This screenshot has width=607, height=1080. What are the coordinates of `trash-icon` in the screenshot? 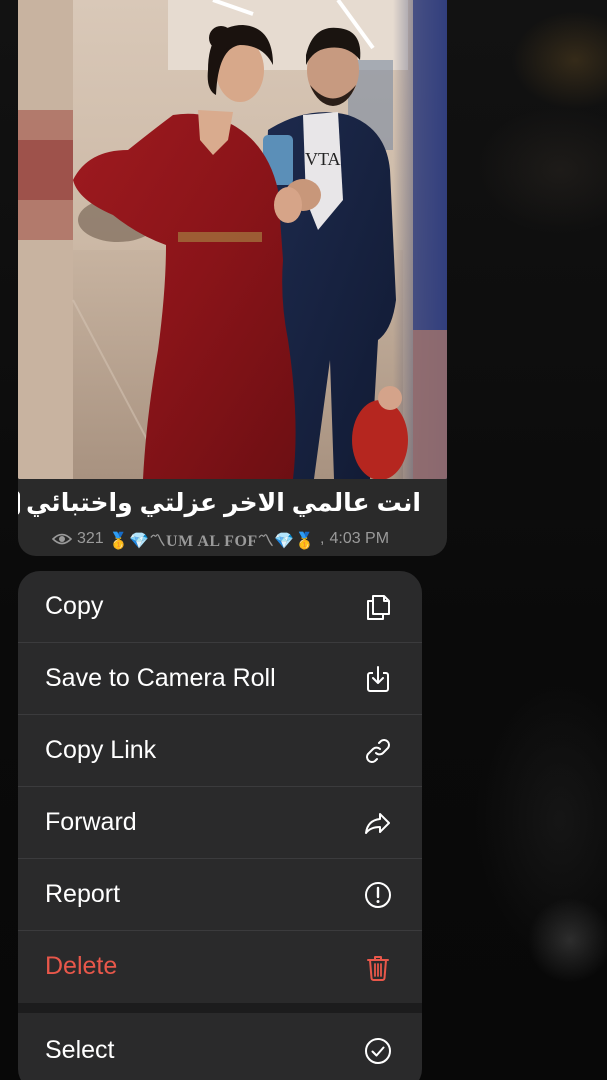 It's located at (378, 967).